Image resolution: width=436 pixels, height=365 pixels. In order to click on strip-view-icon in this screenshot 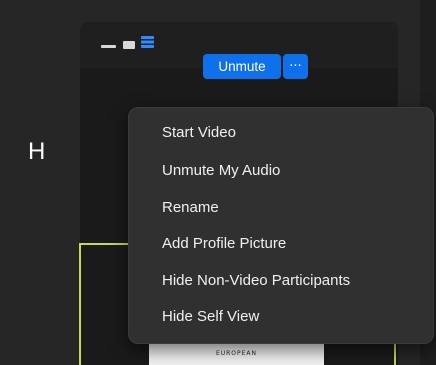, I will do `click(147, 42)`.